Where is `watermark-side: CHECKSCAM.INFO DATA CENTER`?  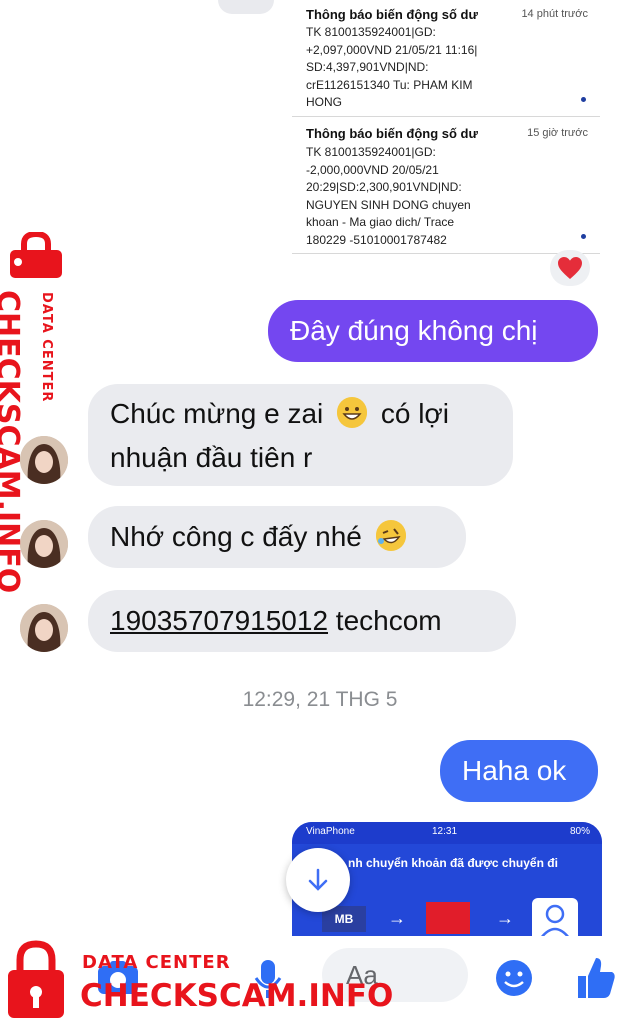
watermark-side: CHECKSCAM.INFO DATA CENTER is located at coordinates (35, 412).